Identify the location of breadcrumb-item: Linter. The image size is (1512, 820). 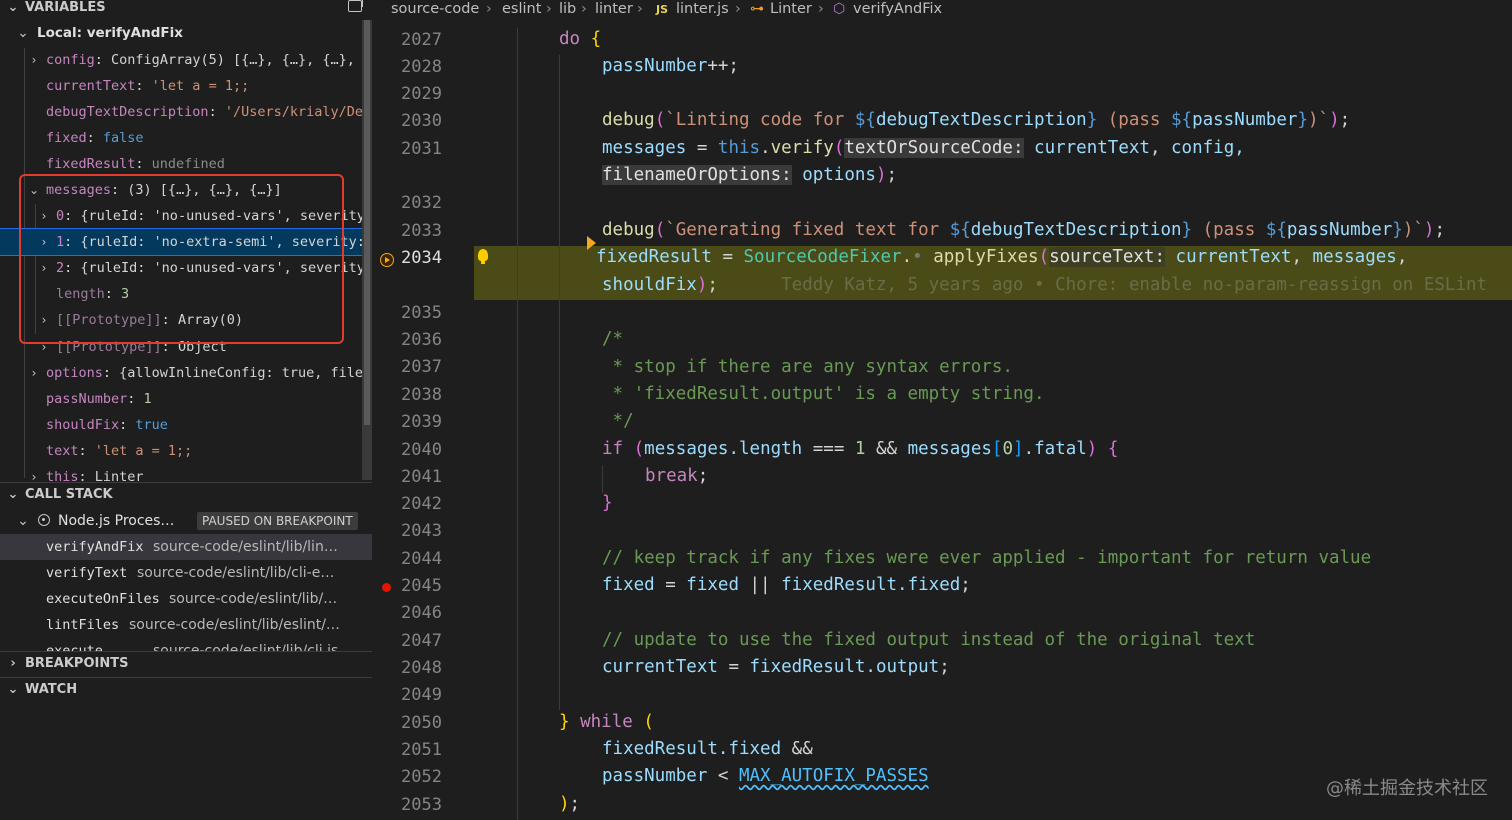
(791, 9).